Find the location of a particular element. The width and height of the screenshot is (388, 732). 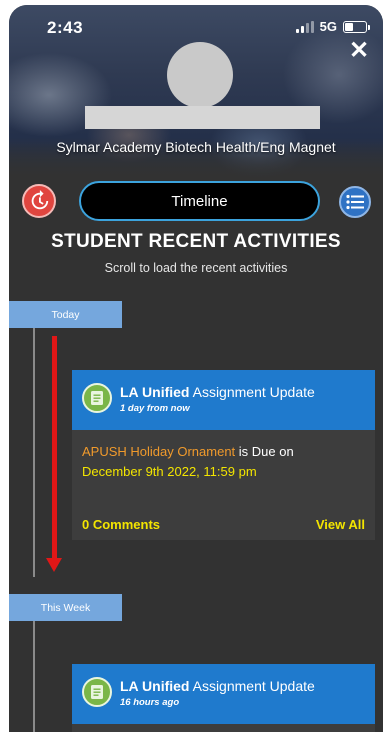

list-menu-icon is located at coordinates (355, 202).